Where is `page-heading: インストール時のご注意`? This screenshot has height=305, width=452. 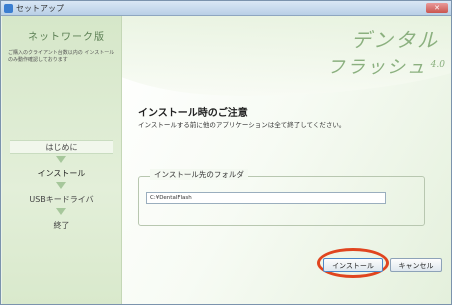
page-heading: インストール時のご注意 is located at coordinates (193, 113).